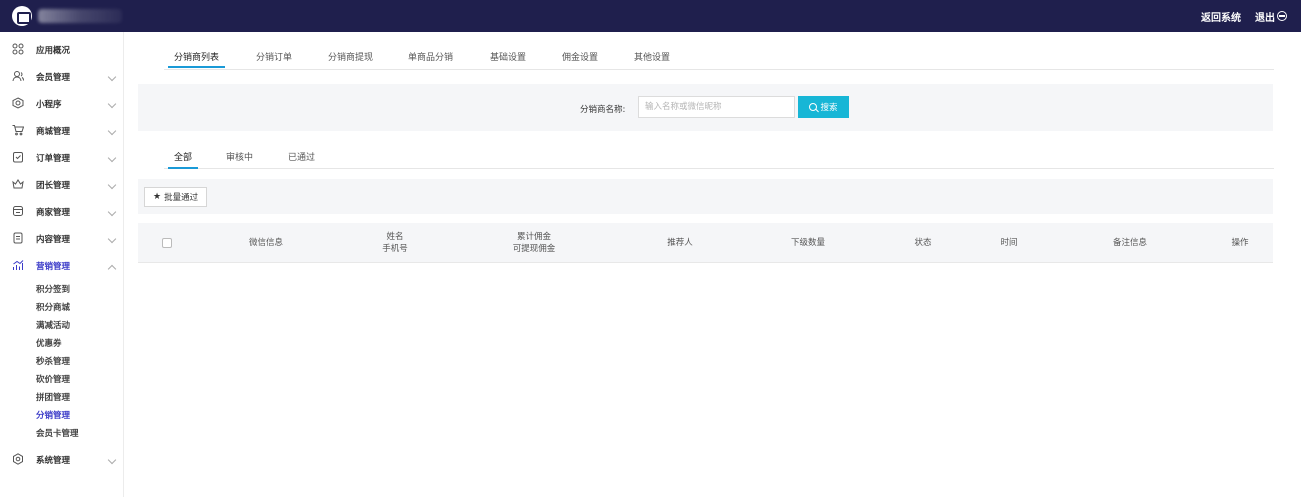 This screenshot has width=1301, height=497. What do you see at coordinates (813, 107) in the screenshot?
I see `search-icon` at bounding box center [813, 107].